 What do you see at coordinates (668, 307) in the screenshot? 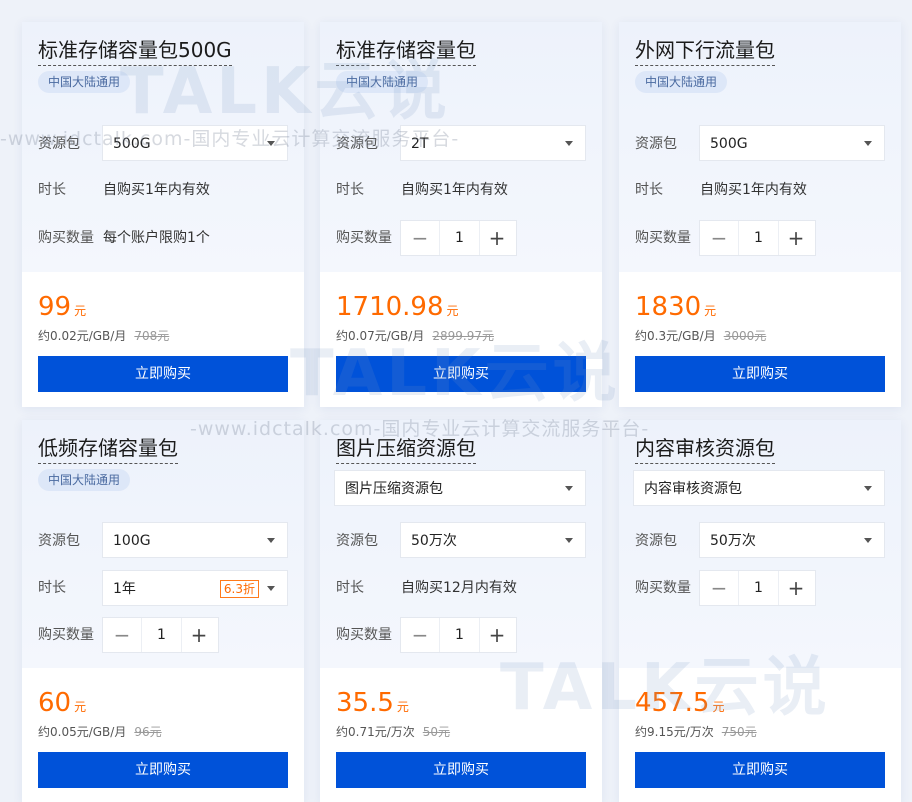
I see `price-value: 1830` at bounding box center [668, 307].